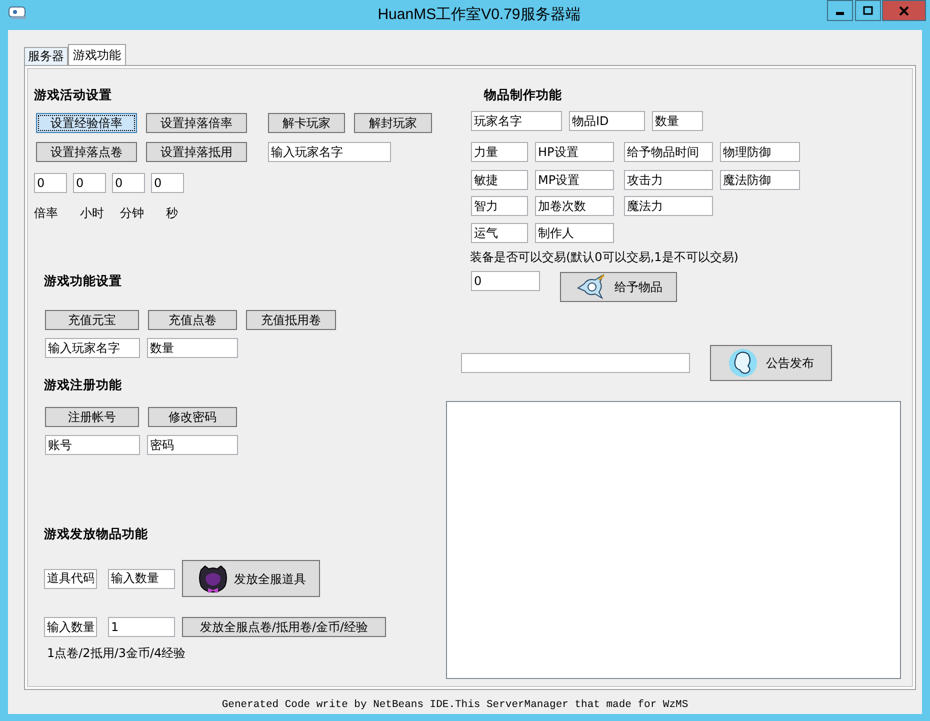  What do you see at coordinates (291, 320) in the screenshot?
I see `button: 充值抵用卷` at bounding box center [291, 320].